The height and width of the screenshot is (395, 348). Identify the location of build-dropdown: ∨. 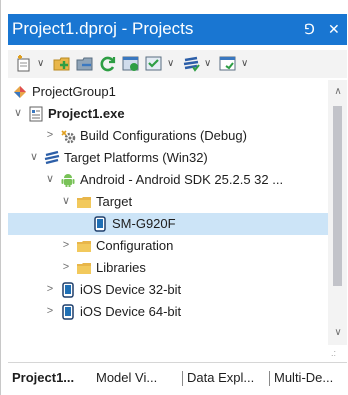
(170, 64).